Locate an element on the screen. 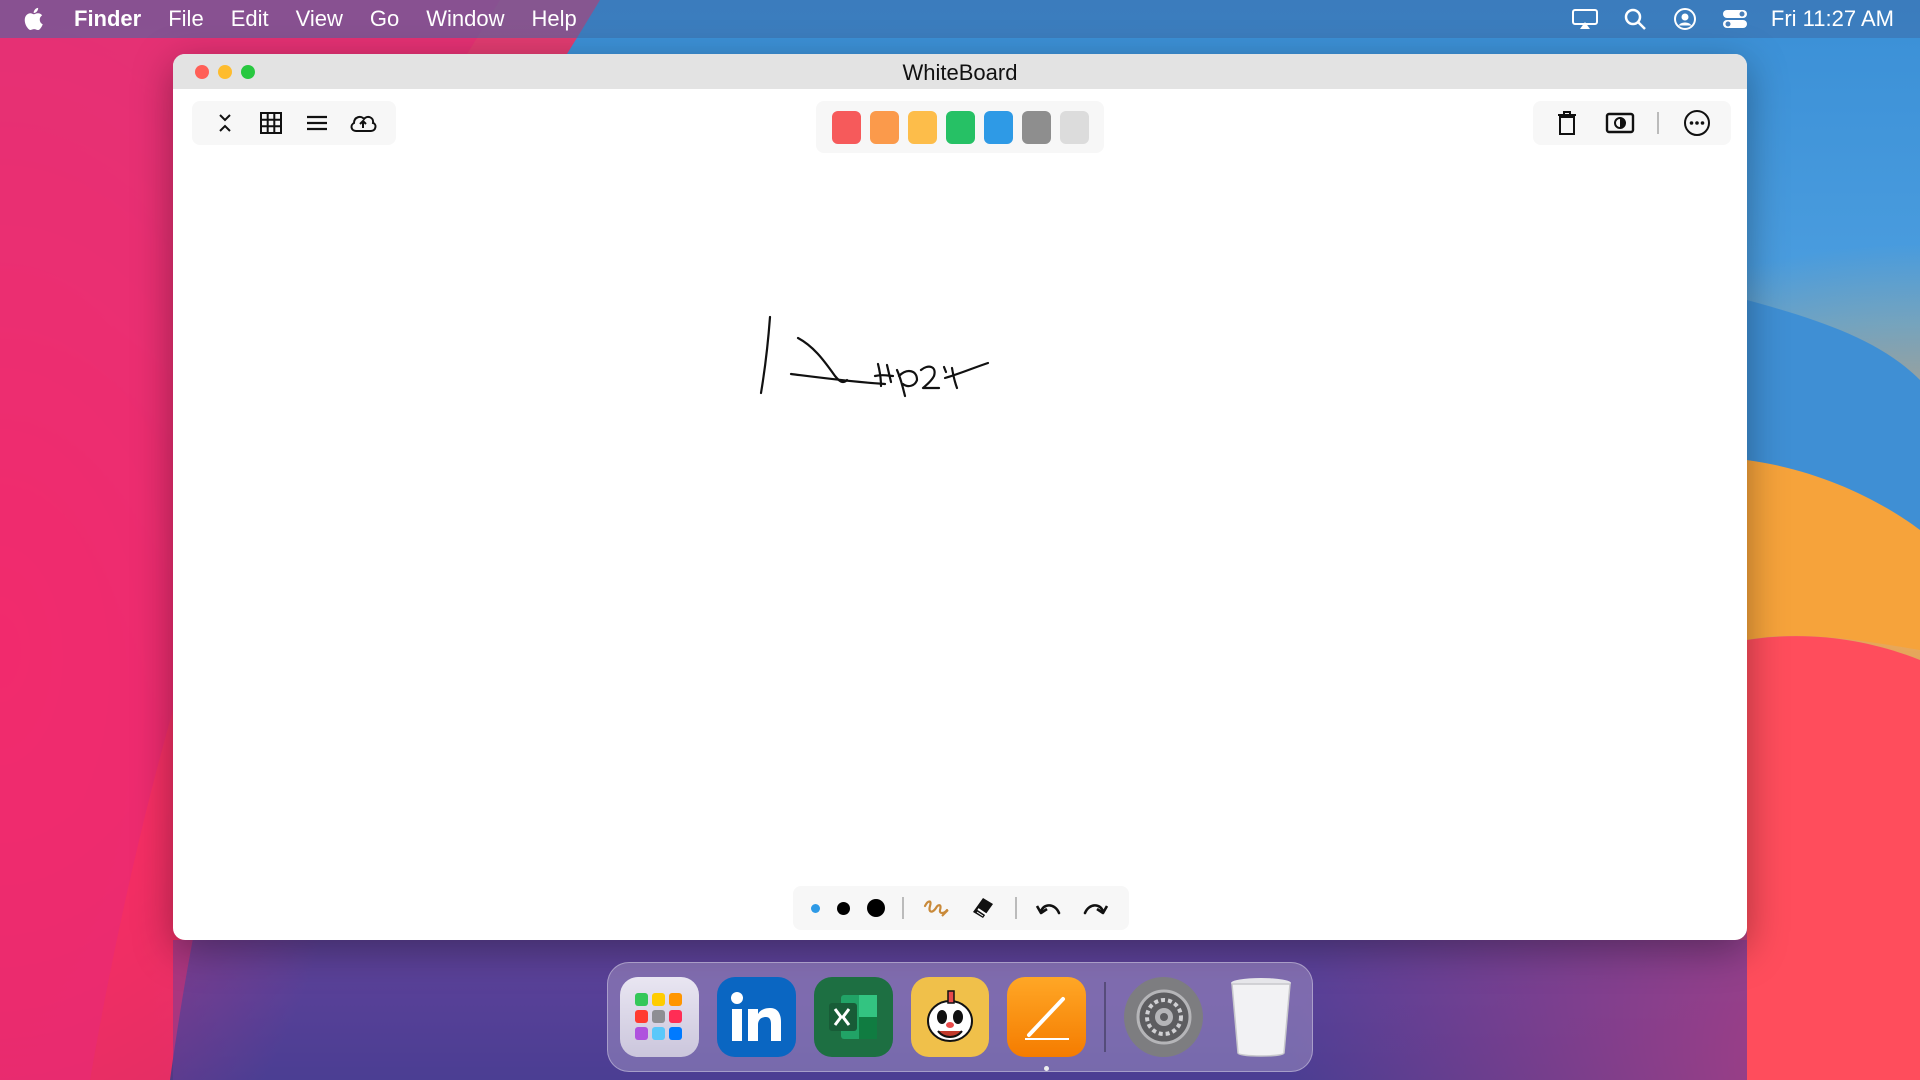 The width and height of the screenshot is (1920, 1080). menu-file: File is located at coordinates (185, 19).